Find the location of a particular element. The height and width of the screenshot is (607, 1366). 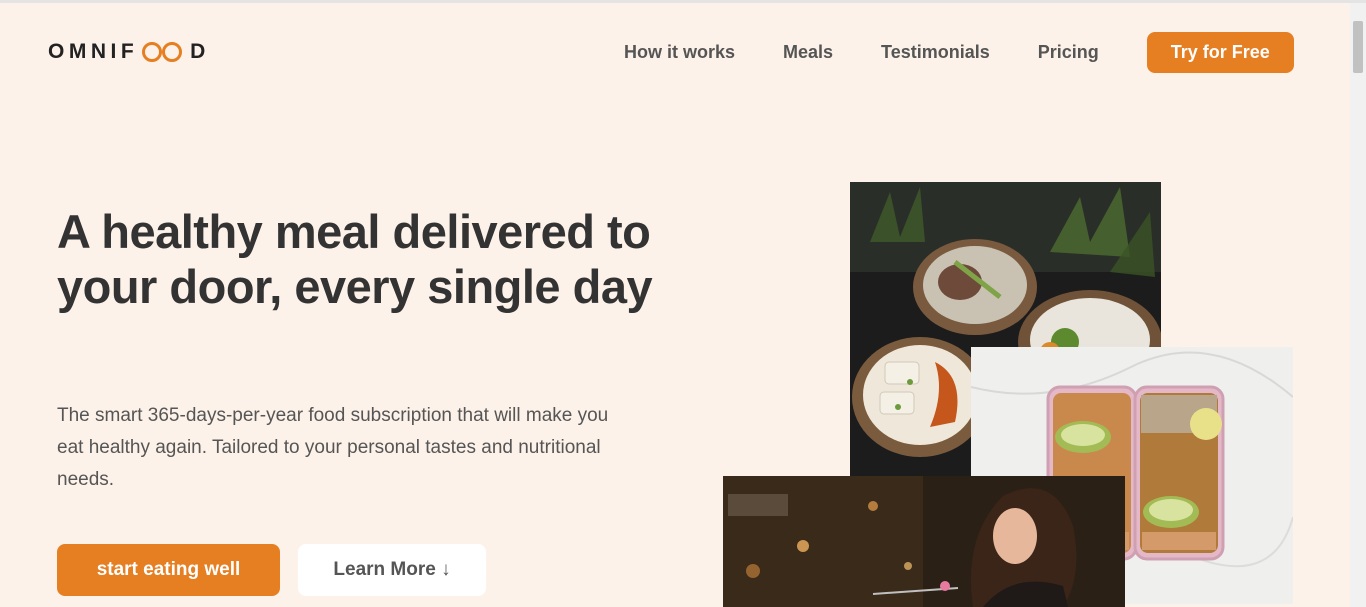

scrollbar-thumb is located at coordinates (1358, 47).